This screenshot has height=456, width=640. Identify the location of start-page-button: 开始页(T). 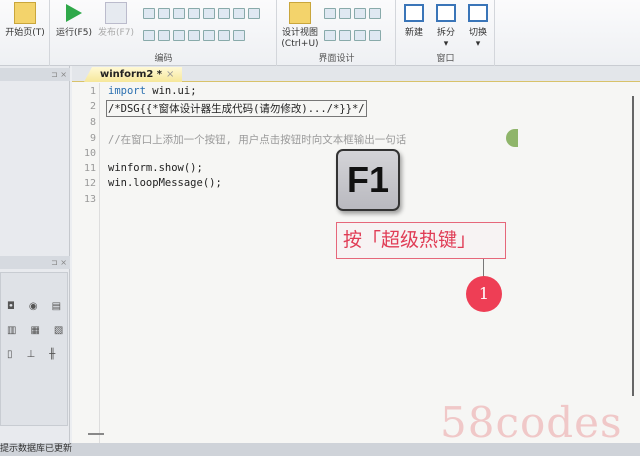
(25, 20).